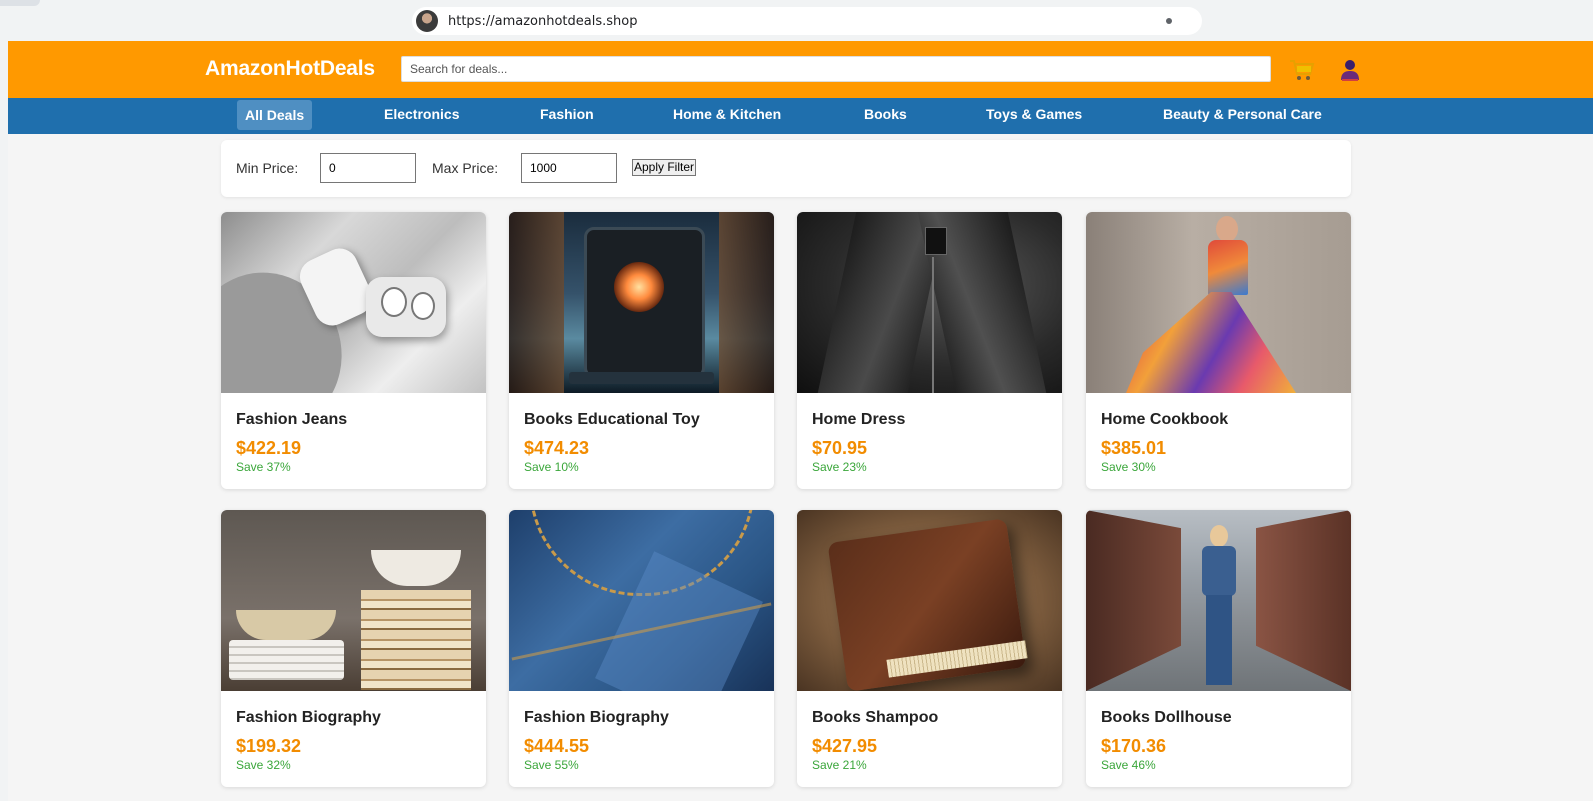 The width and height of the screenshot is (1593, 801). Describe the element at coordinates (836, 69) in the screenshot. I see `search-input` at that location.